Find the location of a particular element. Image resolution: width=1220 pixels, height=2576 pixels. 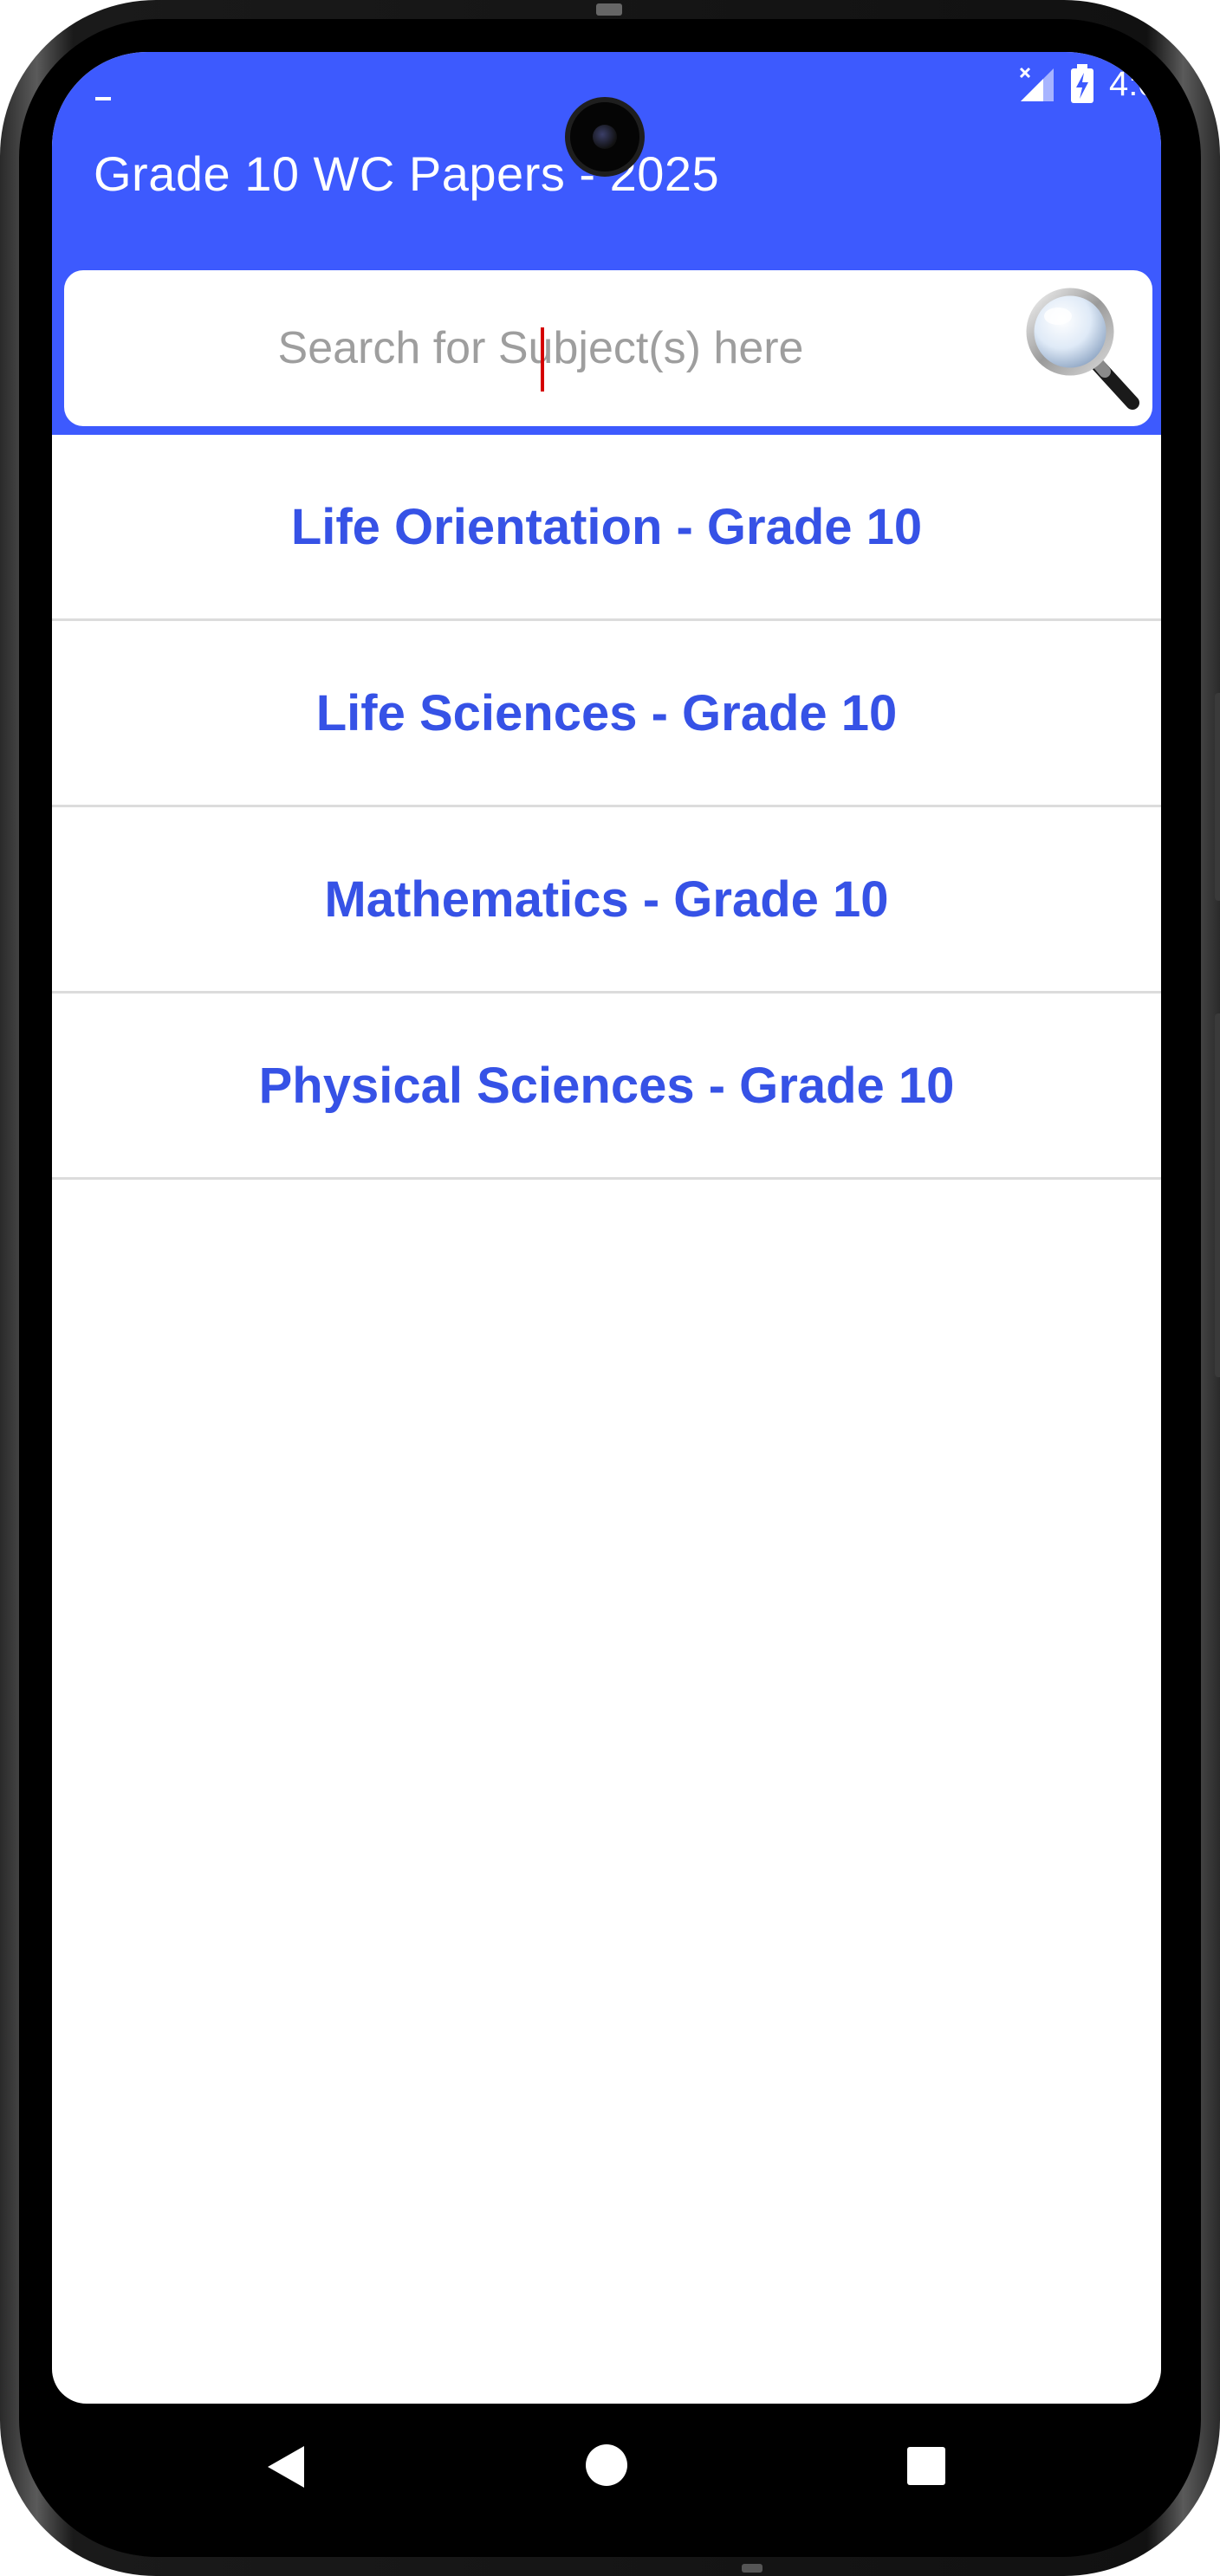

search-button is located at coordinates (1082, 348).